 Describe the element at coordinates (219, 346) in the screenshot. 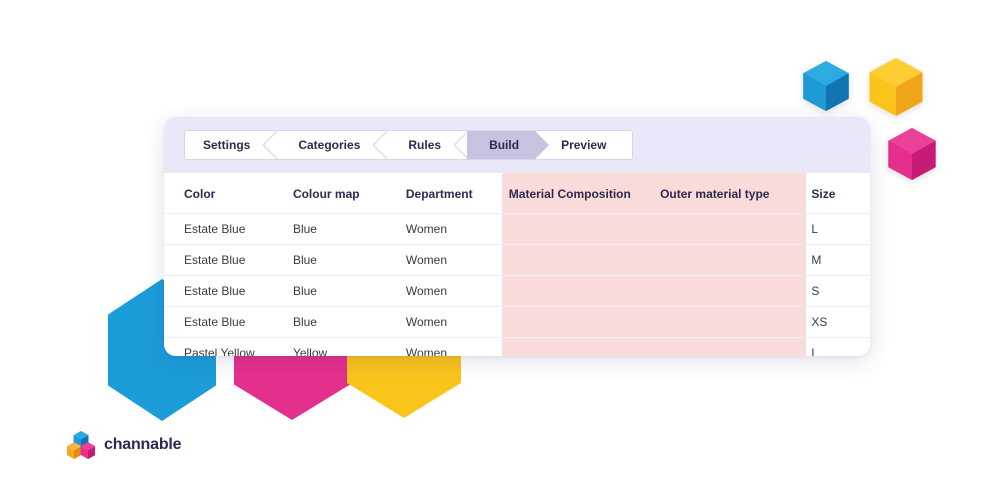

I see `cell-color: Pastel Yellow` at that location.